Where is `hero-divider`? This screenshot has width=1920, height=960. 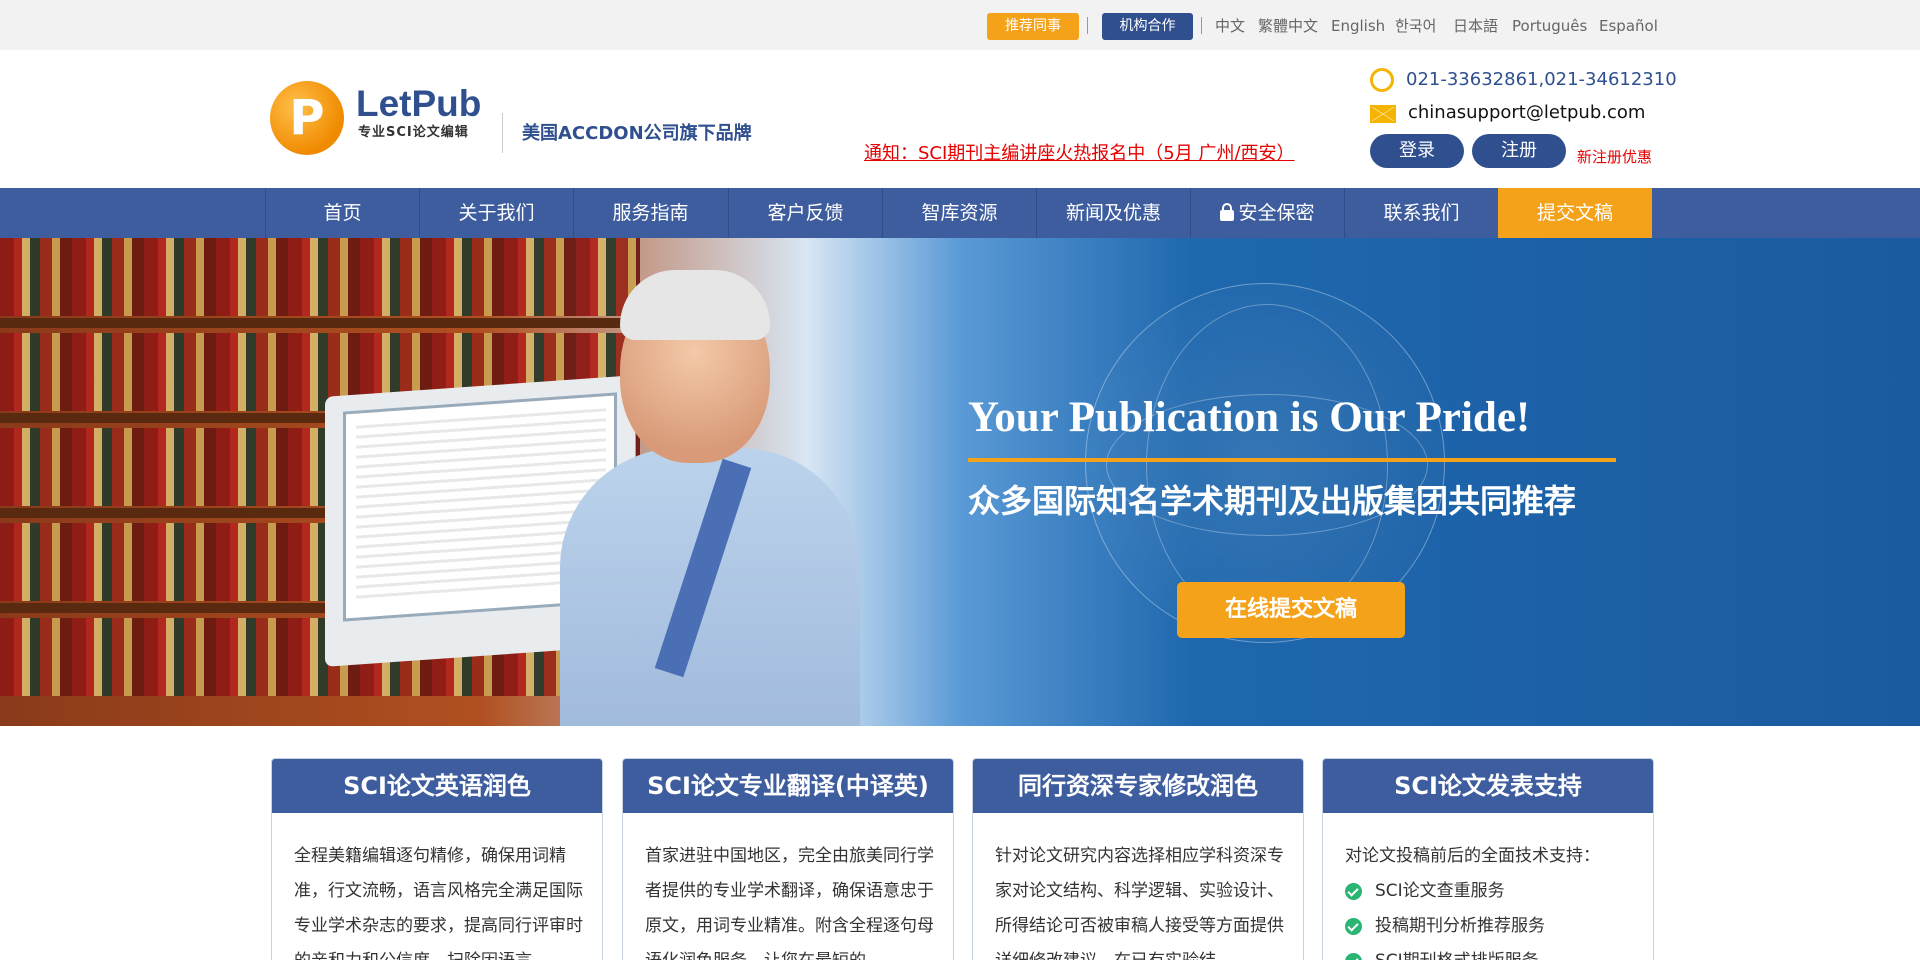 hero-divider is located at coordinates (1292, 460).